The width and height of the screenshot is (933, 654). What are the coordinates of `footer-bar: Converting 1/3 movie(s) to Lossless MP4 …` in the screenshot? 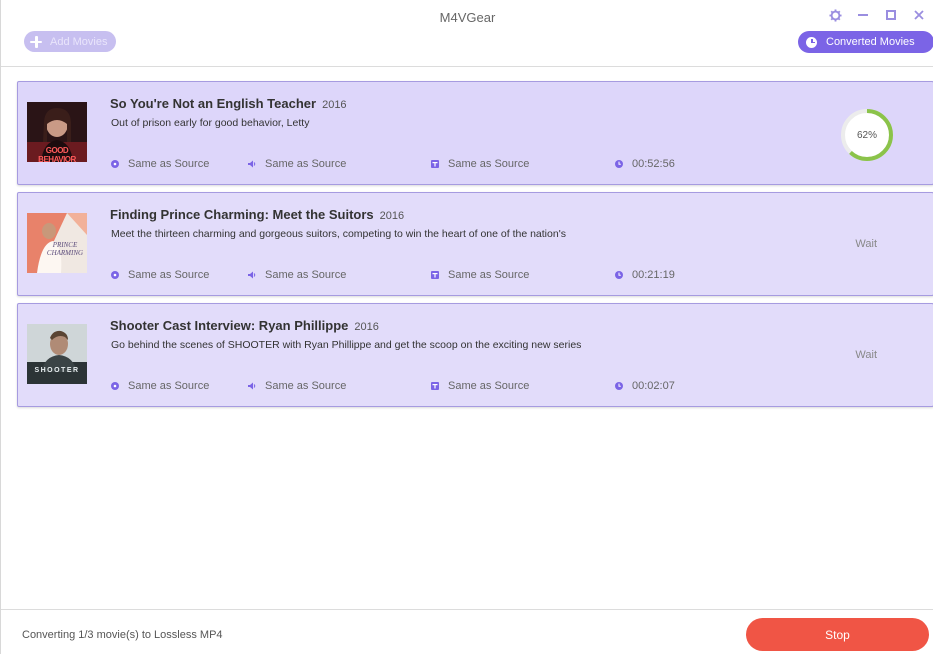 It's located at (467, 631).